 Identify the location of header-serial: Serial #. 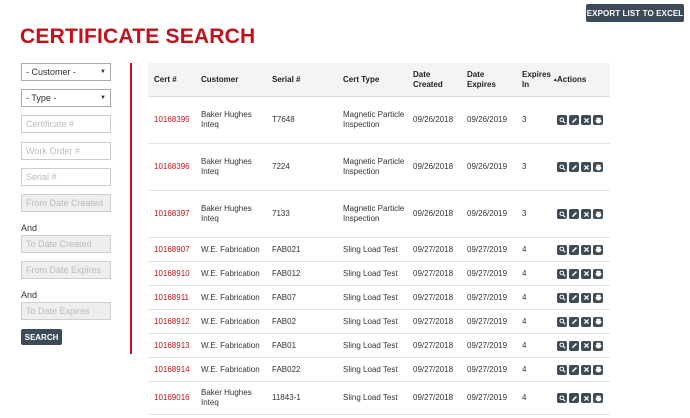
(299, 80).